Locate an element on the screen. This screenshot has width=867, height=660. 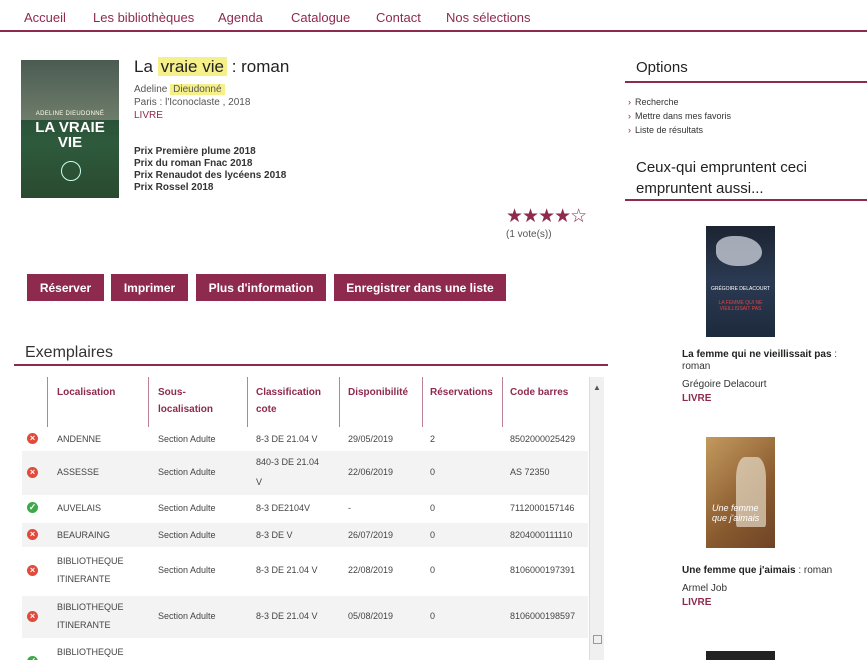
scrollbar-thumb is located at coordinates (597, 639).